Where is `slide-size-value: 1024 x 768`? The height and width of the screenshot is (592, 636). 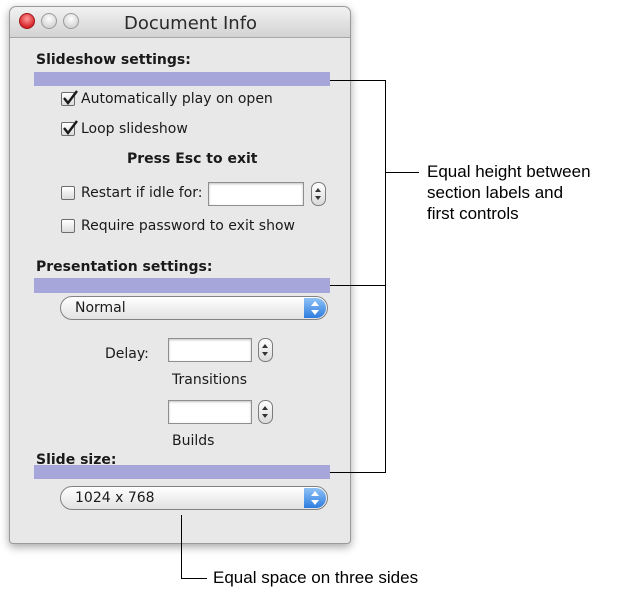 slide-size-value: 1024 x 768 is located at coordinates (115, 498).